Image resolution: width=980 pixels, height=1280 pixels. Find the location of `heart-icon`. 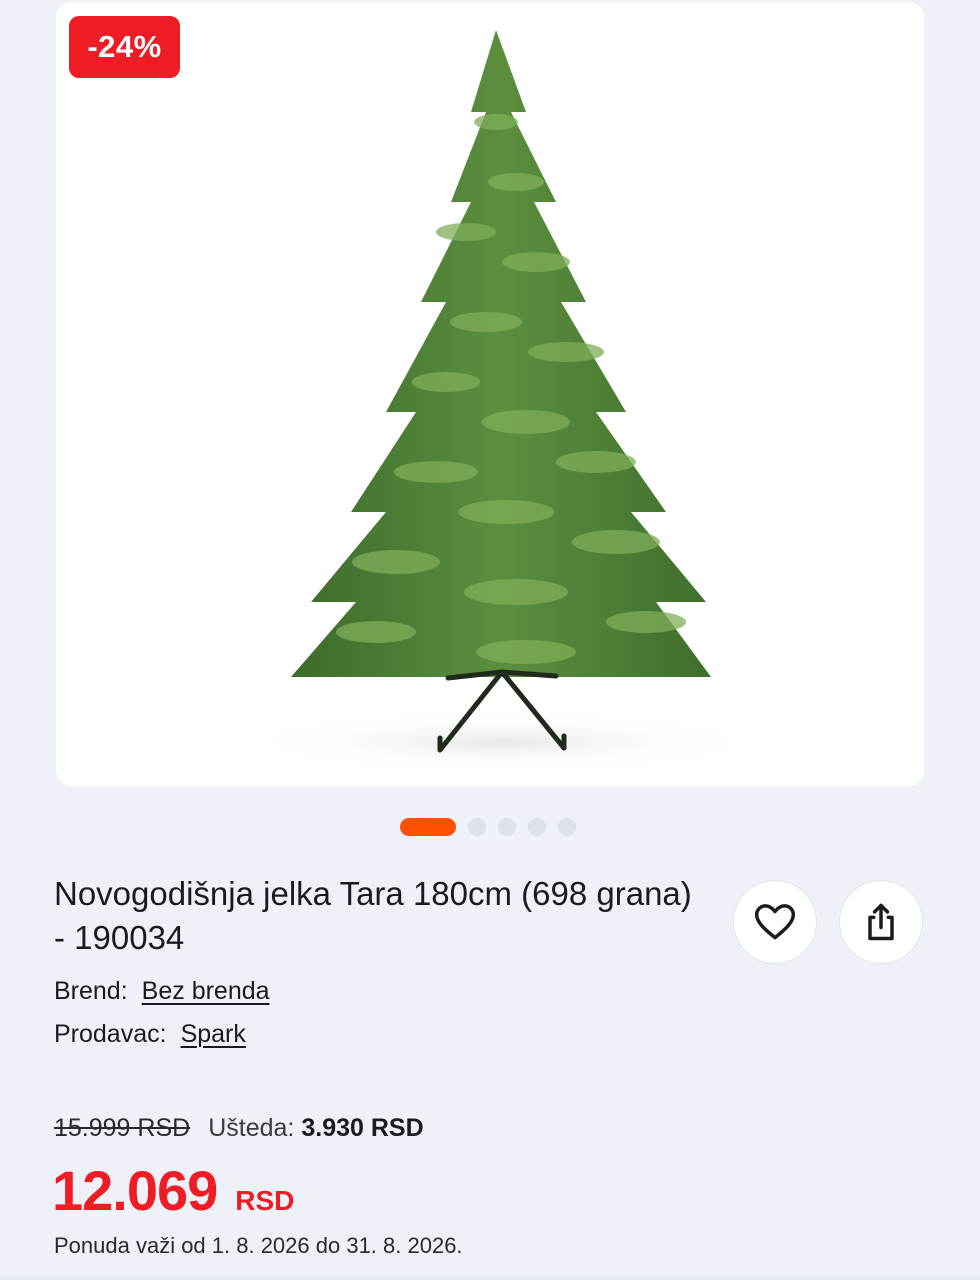

heart-icon is located at coordinates (775, 922).